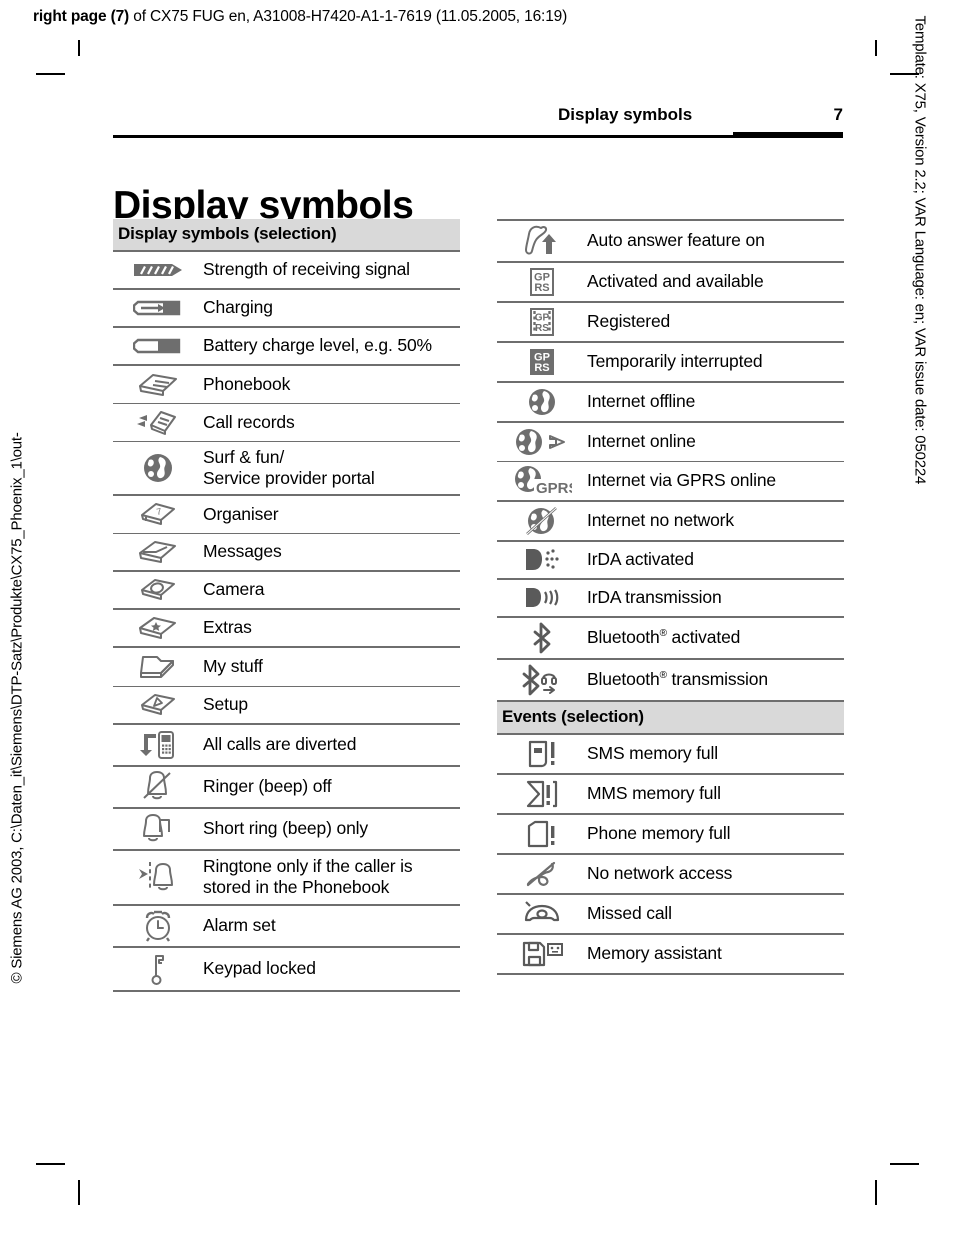  I want to click on table-row: SMS memory full, so click(670, 755).